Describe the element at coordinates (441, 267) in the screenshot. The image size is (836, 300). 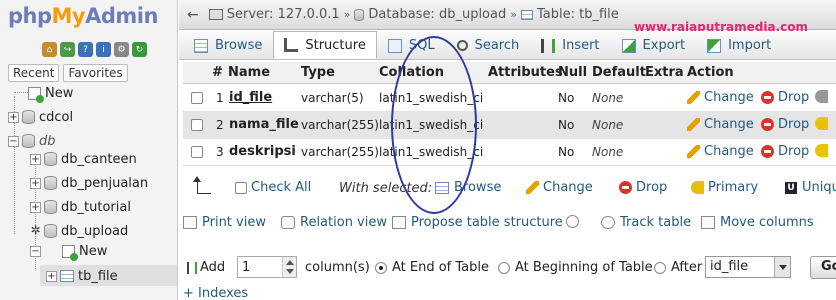
I see `at-end-label: At End of Table` at that location.